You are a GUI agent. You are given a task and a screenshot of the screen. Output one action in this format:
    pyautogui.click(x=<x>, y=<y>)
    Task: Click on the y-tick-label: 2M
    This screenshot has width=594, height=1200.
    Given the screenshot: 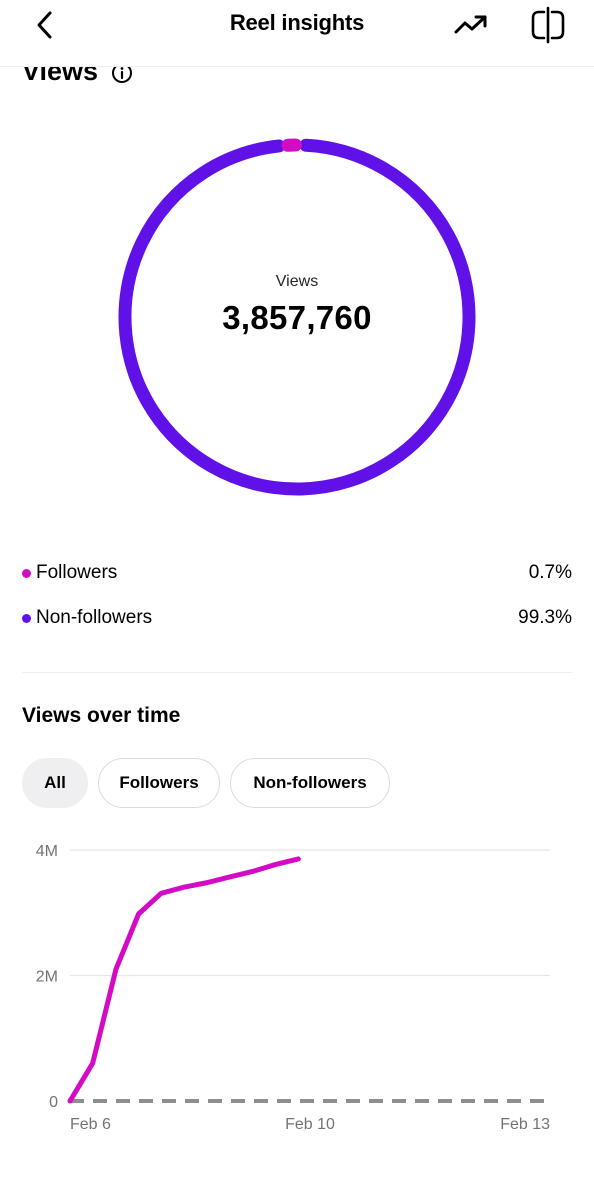 What is the action you would take?
    pyautogui.click(x=47, y=977)
    